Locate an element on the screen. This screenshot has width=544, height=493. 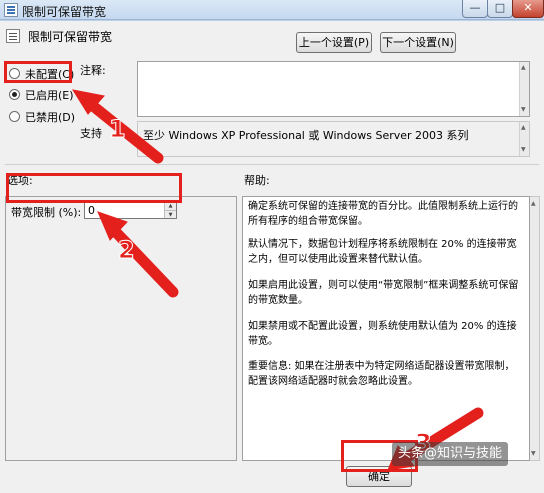
radio-label: 已启用(E) is located at coordinates (49, 95).